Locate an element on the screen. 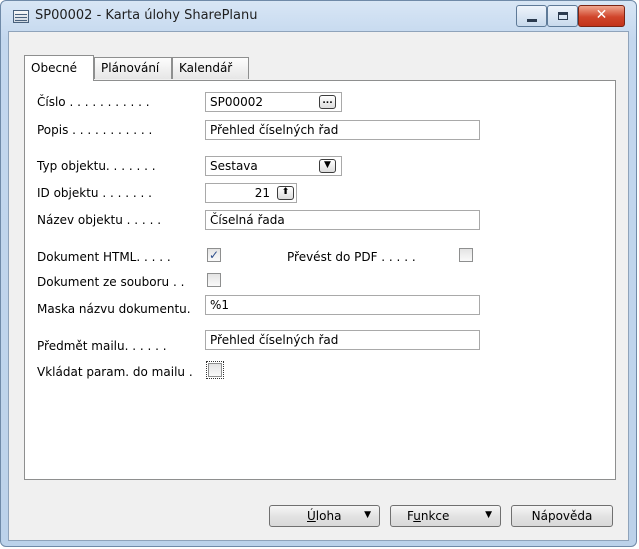  tab-obecne: Obecné is located at coordinates (59, 68).